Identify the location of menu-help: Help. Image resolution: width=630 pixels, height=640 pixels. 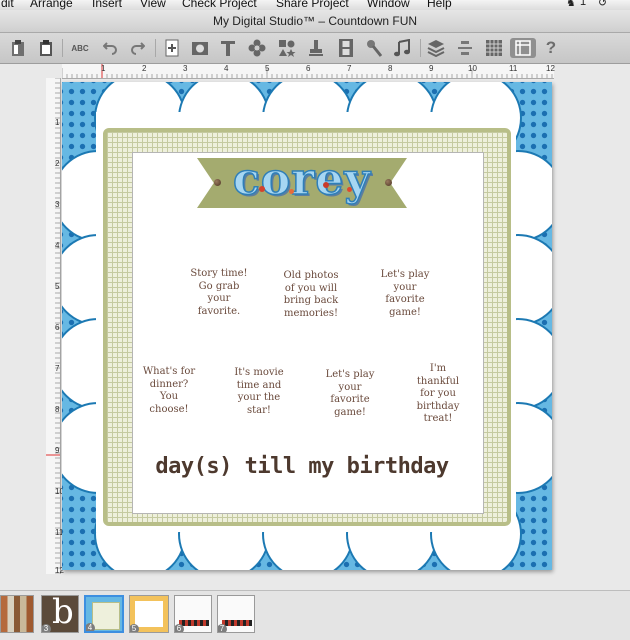
(439, 5).